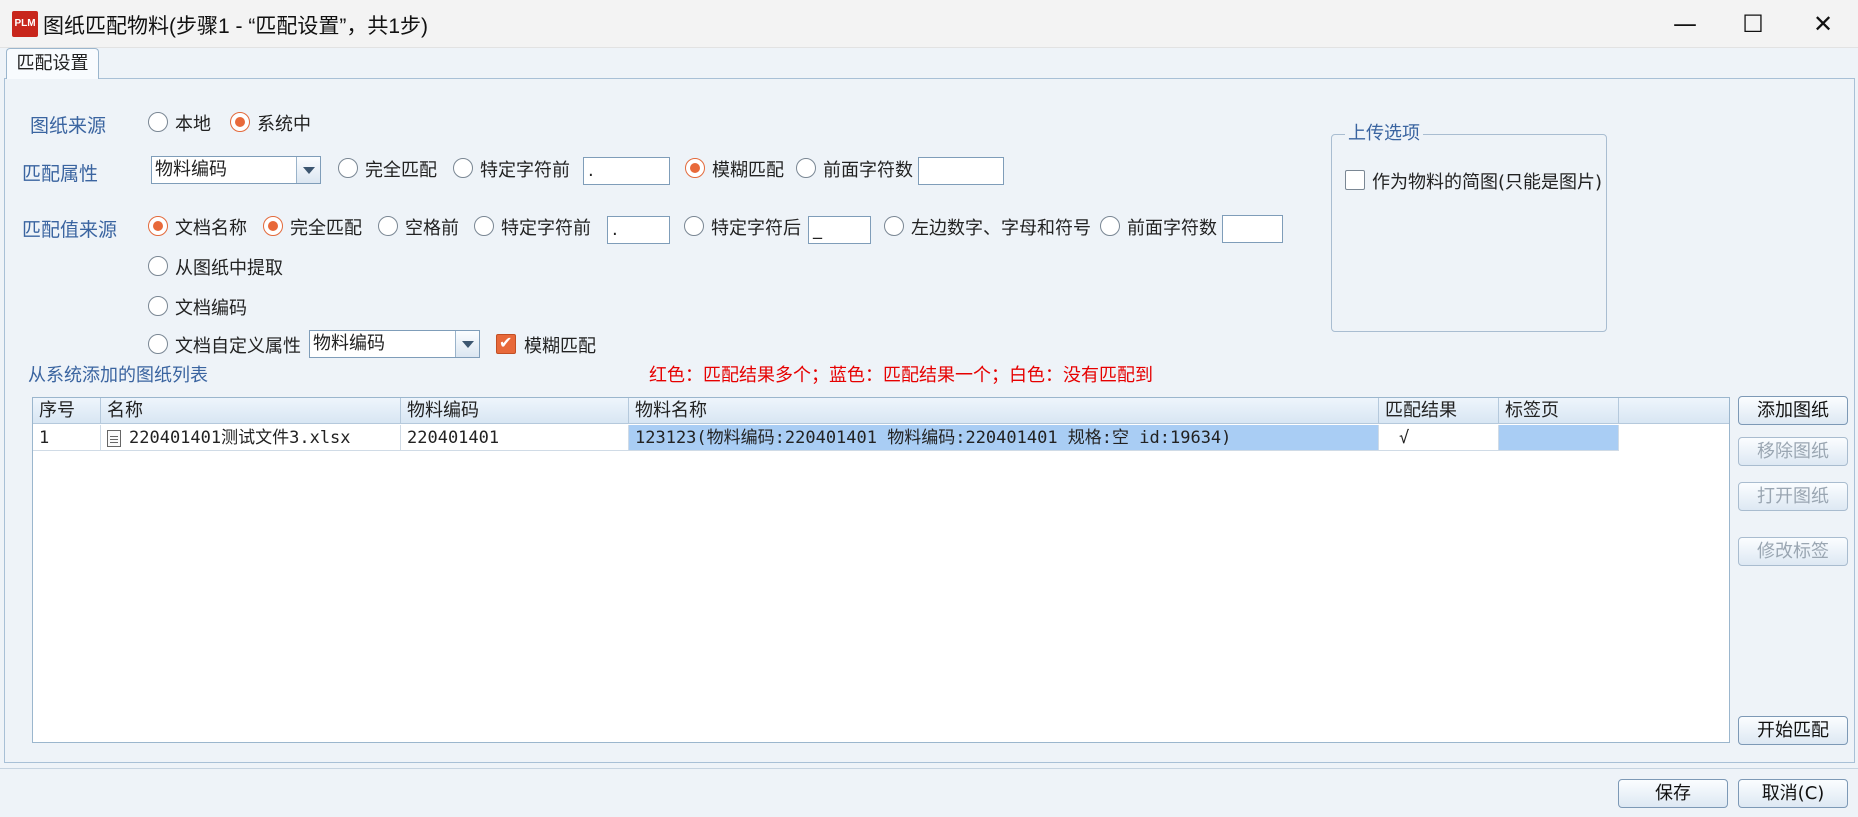 This screenshot has height=817, width=1858. What do you see at coordinates (193, 124) in the screenshot?
I see `source-local-label: 本地` at bounding box center [193, 124].